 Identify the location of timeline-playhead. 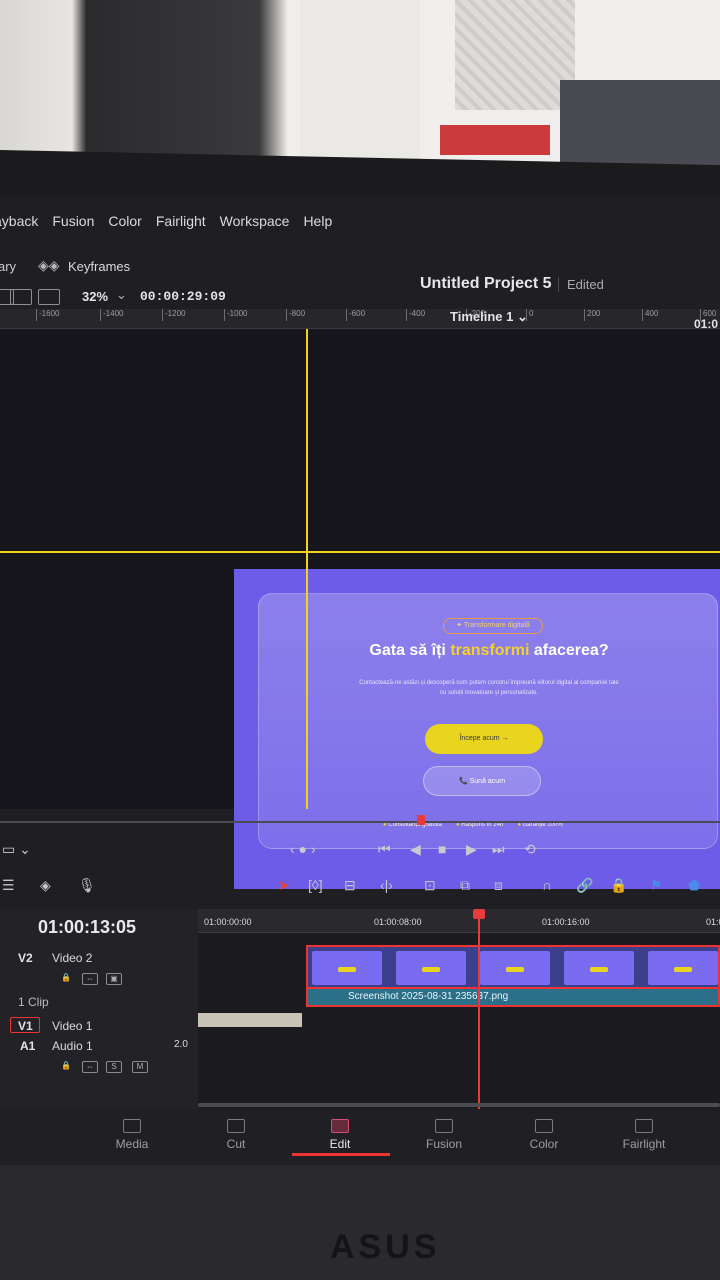
(479, 1009).